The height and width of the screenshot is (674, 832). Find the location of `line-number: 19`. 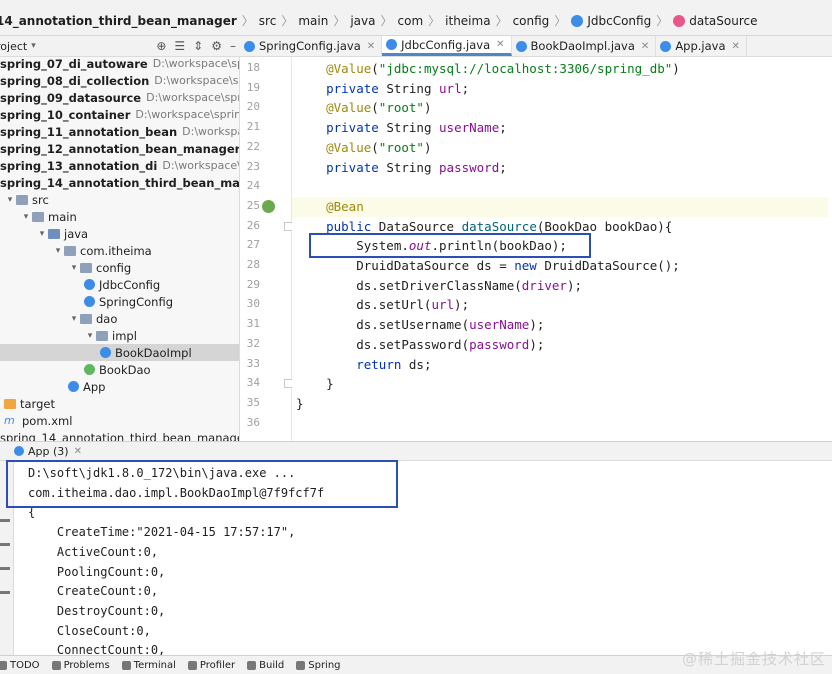

line-number: 19 is located at coordinates (250, 87).